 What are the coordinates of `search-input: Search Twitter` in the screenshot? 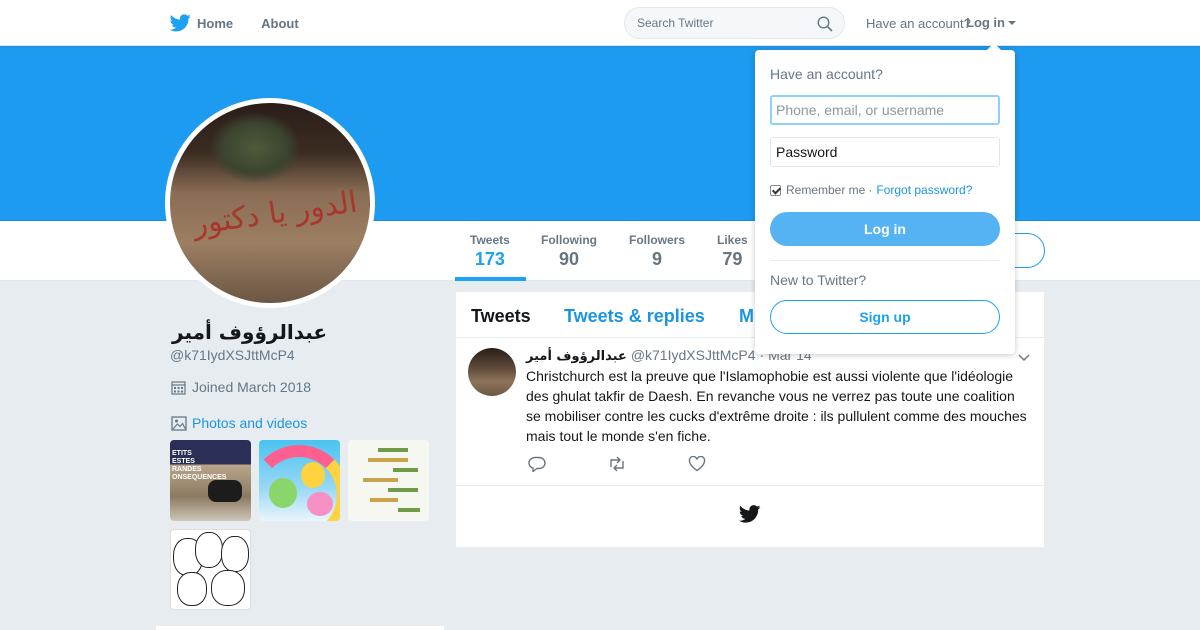 It's located at (675, 23).